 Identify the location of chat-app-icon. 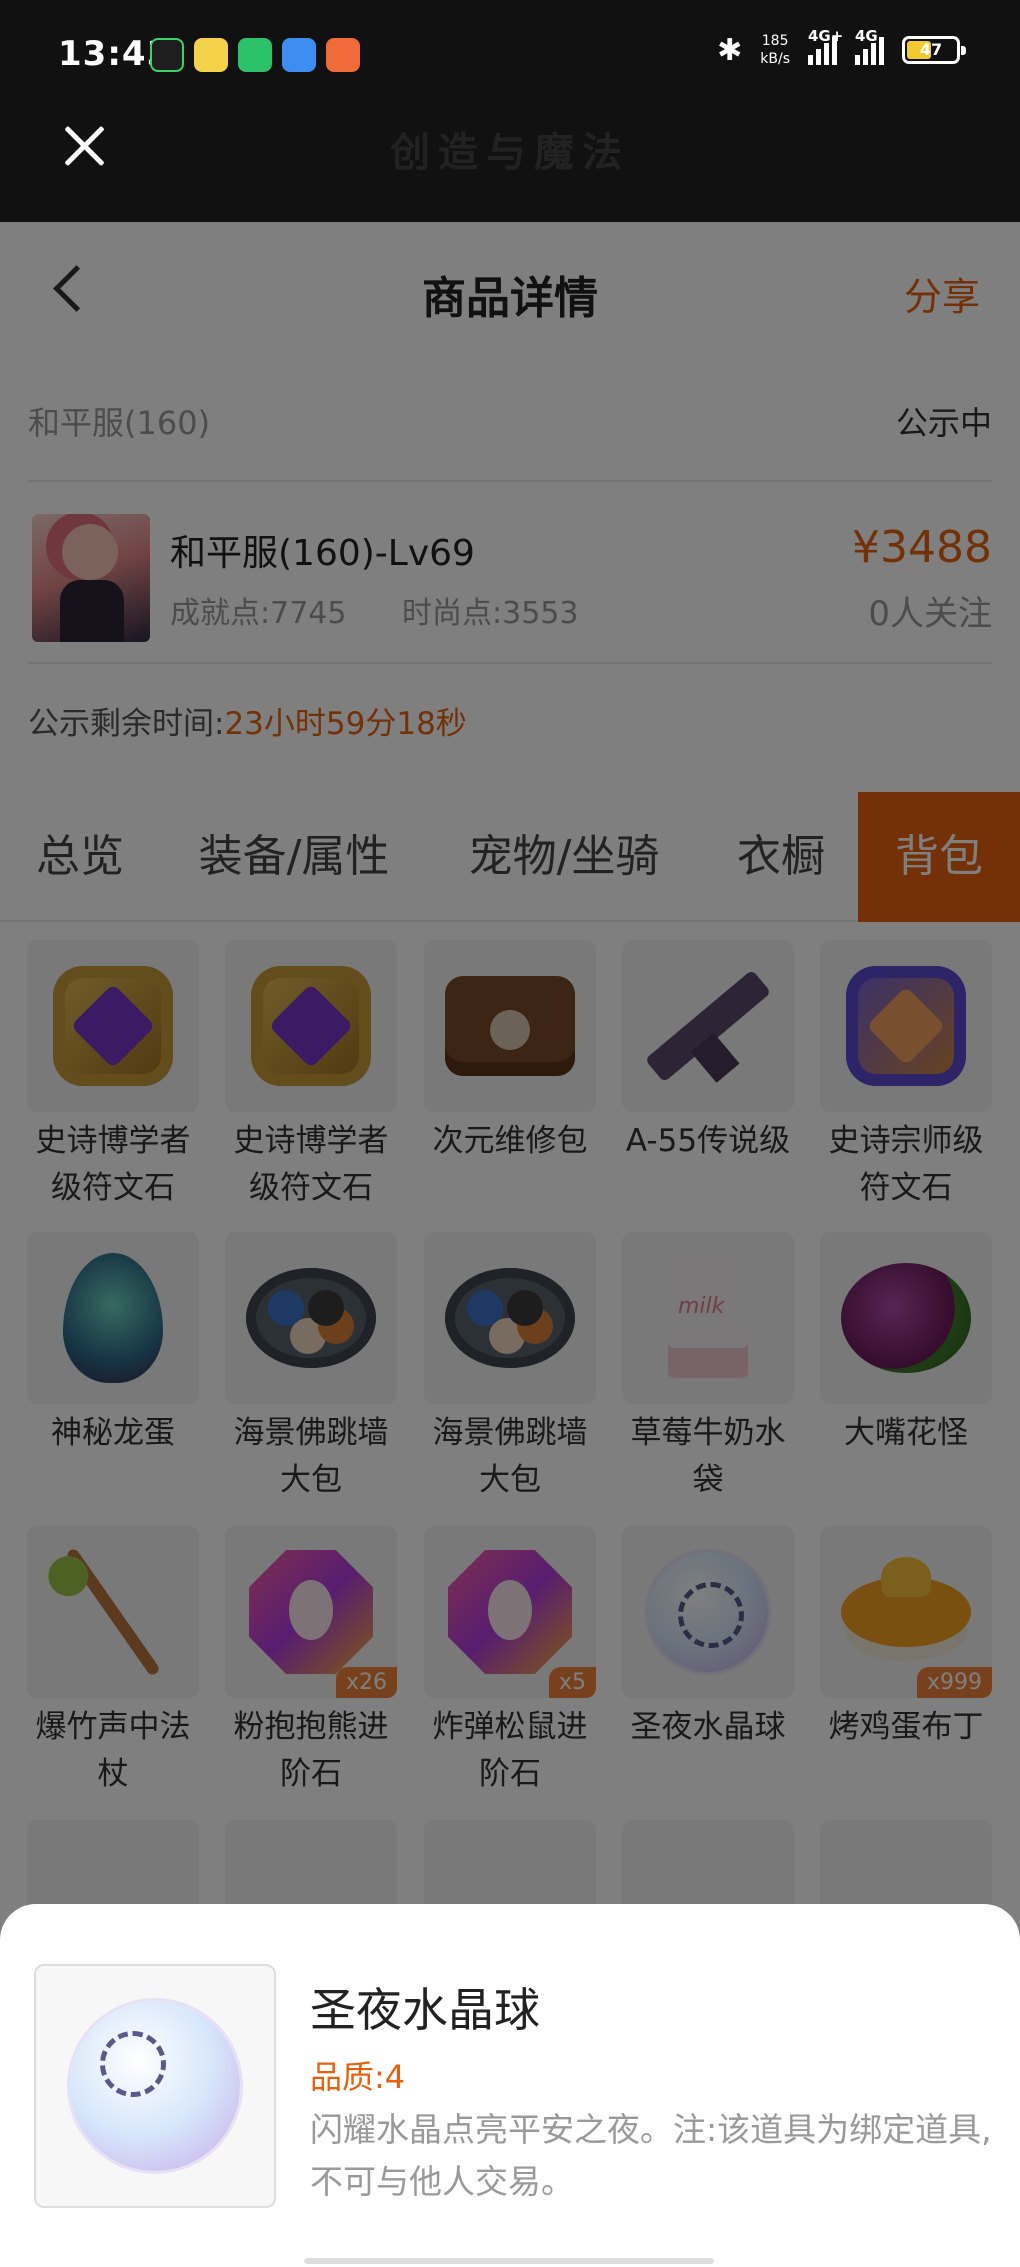
(255, 55).